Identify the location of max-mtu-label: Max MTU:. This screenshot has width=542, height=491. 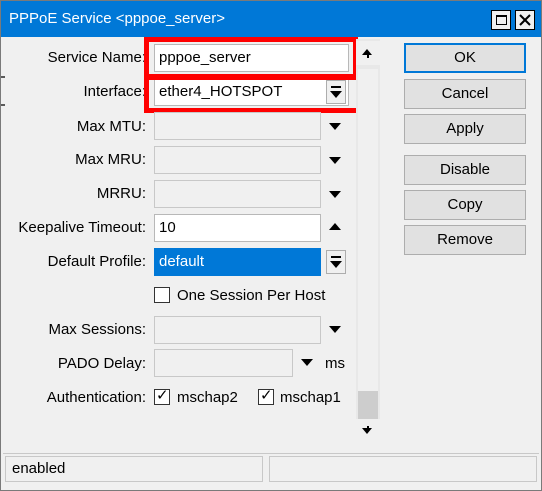
(111, 126).